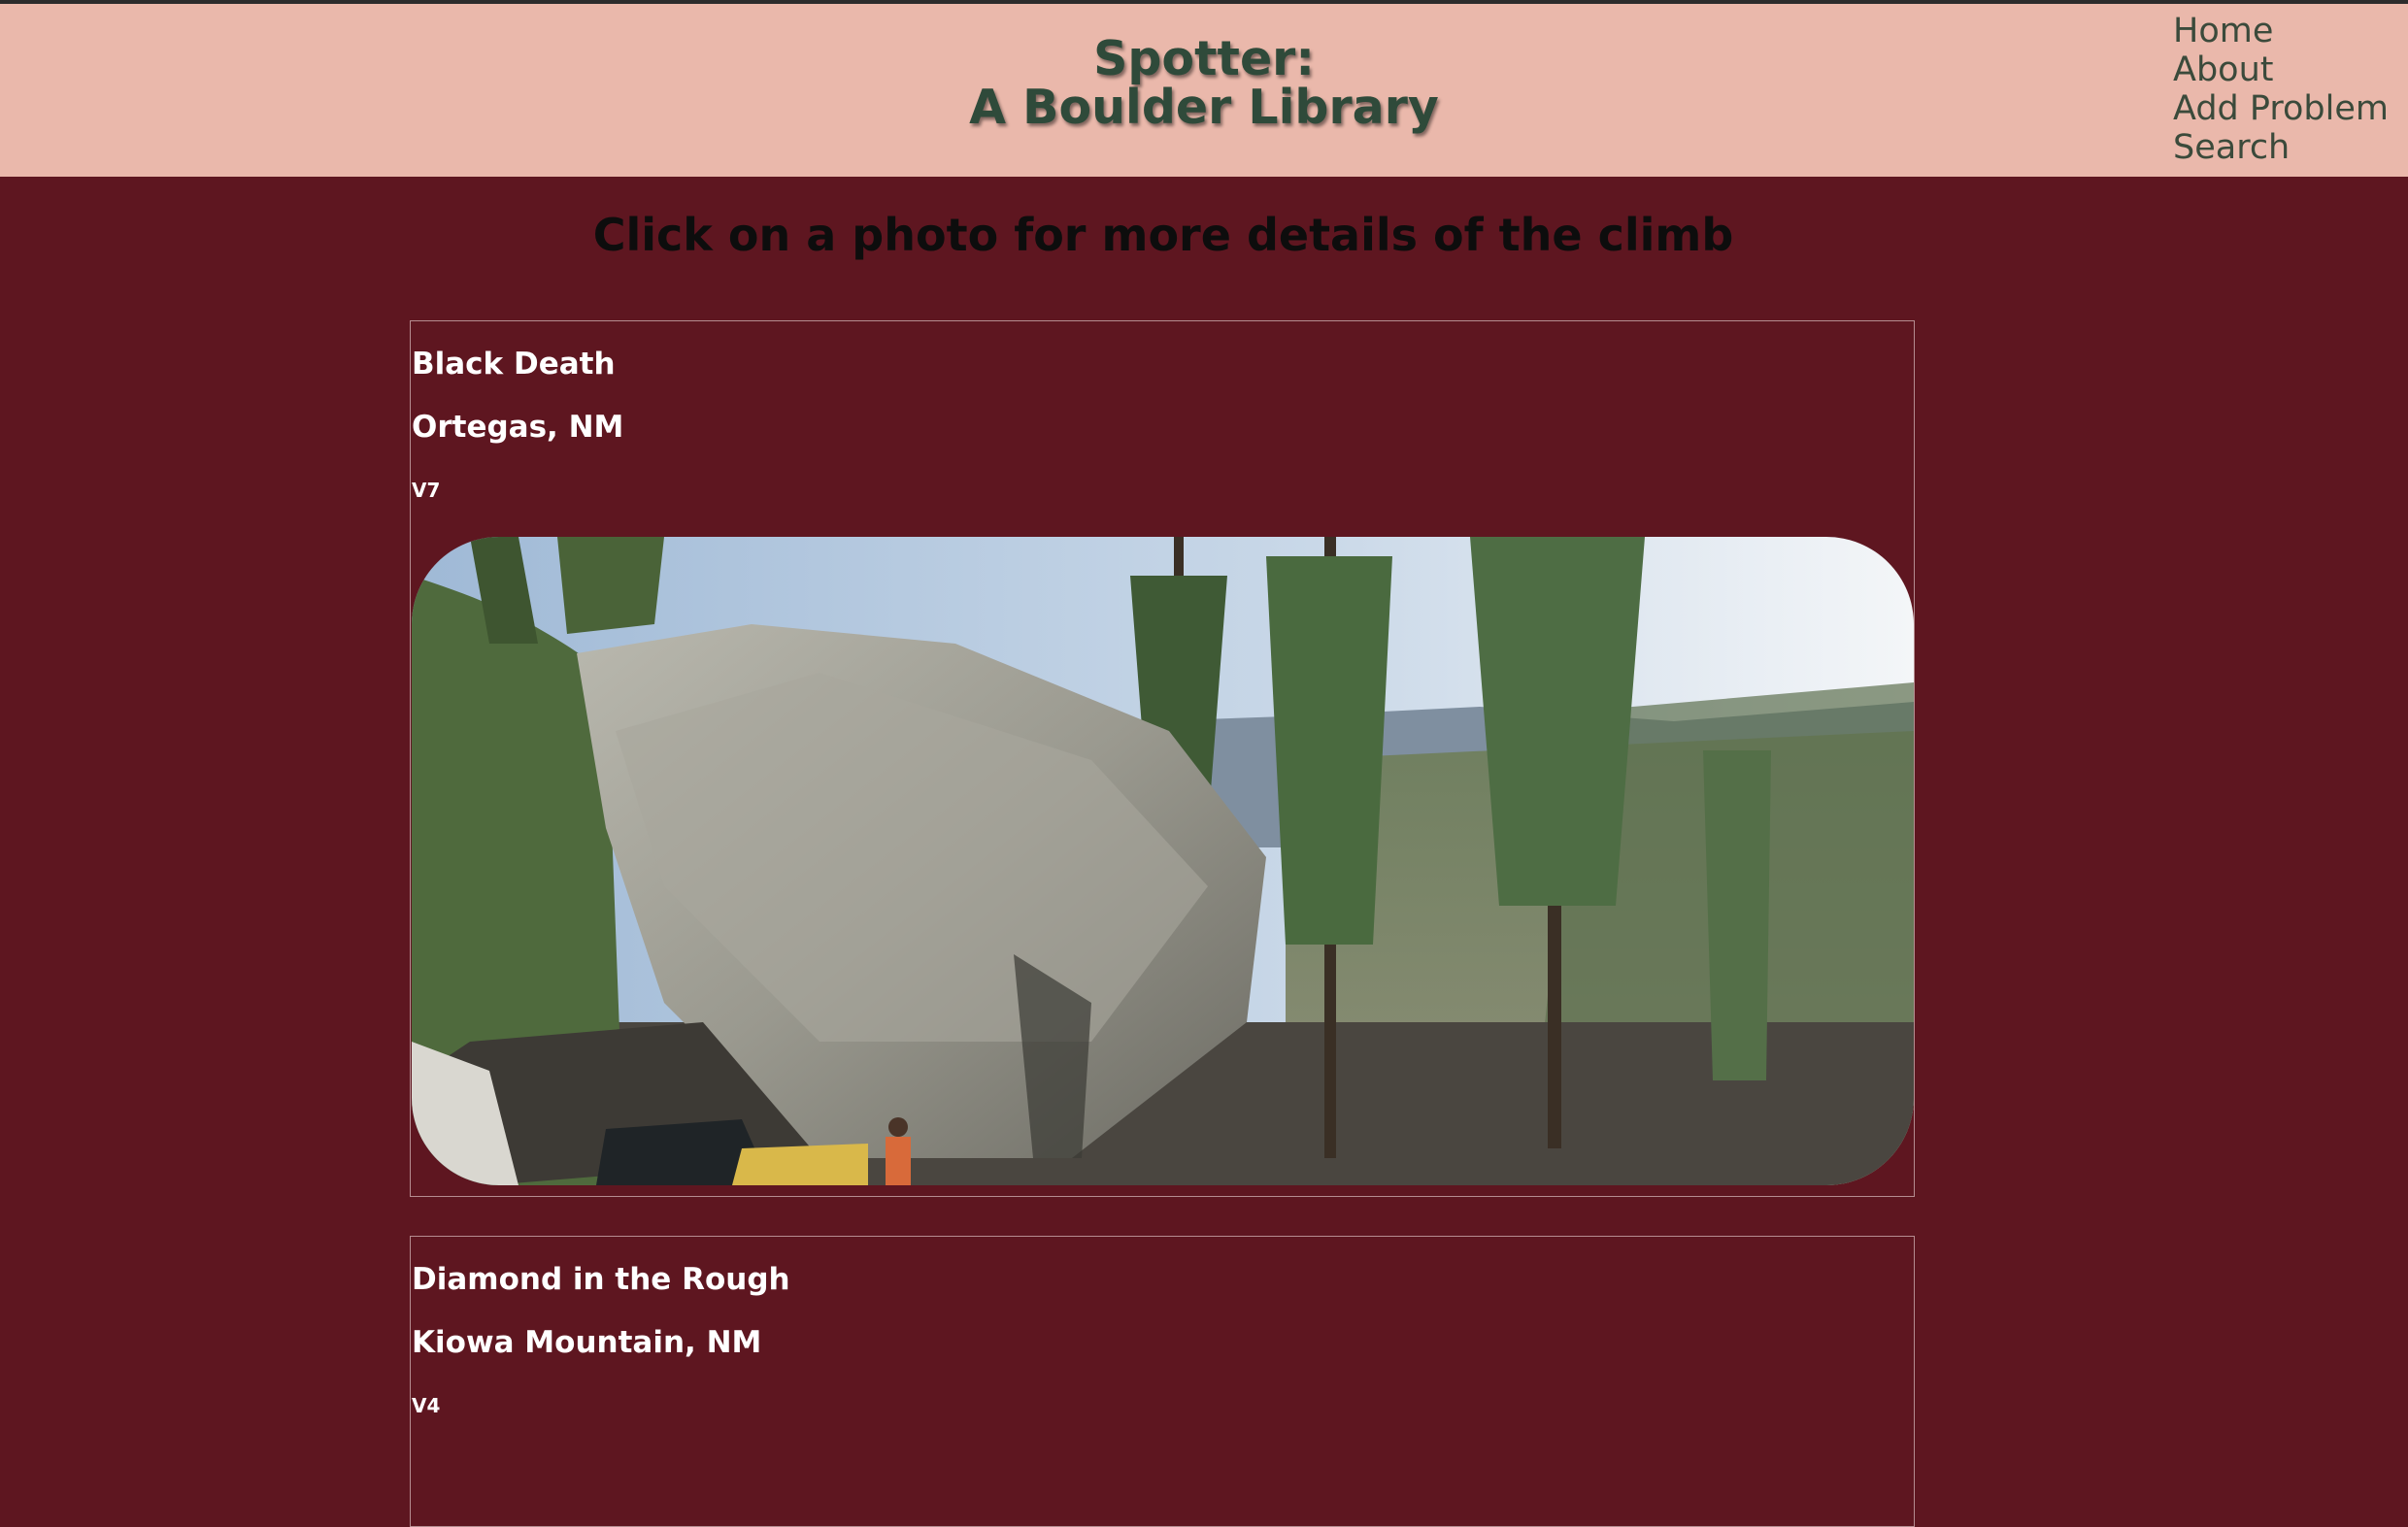 Image resolution: width=2408 pixels, height=1527 pixels. What do you see at coordinates (427, 490) in the screenshot?
I see `climb-grade: V7` at bounding box center [427, 490].